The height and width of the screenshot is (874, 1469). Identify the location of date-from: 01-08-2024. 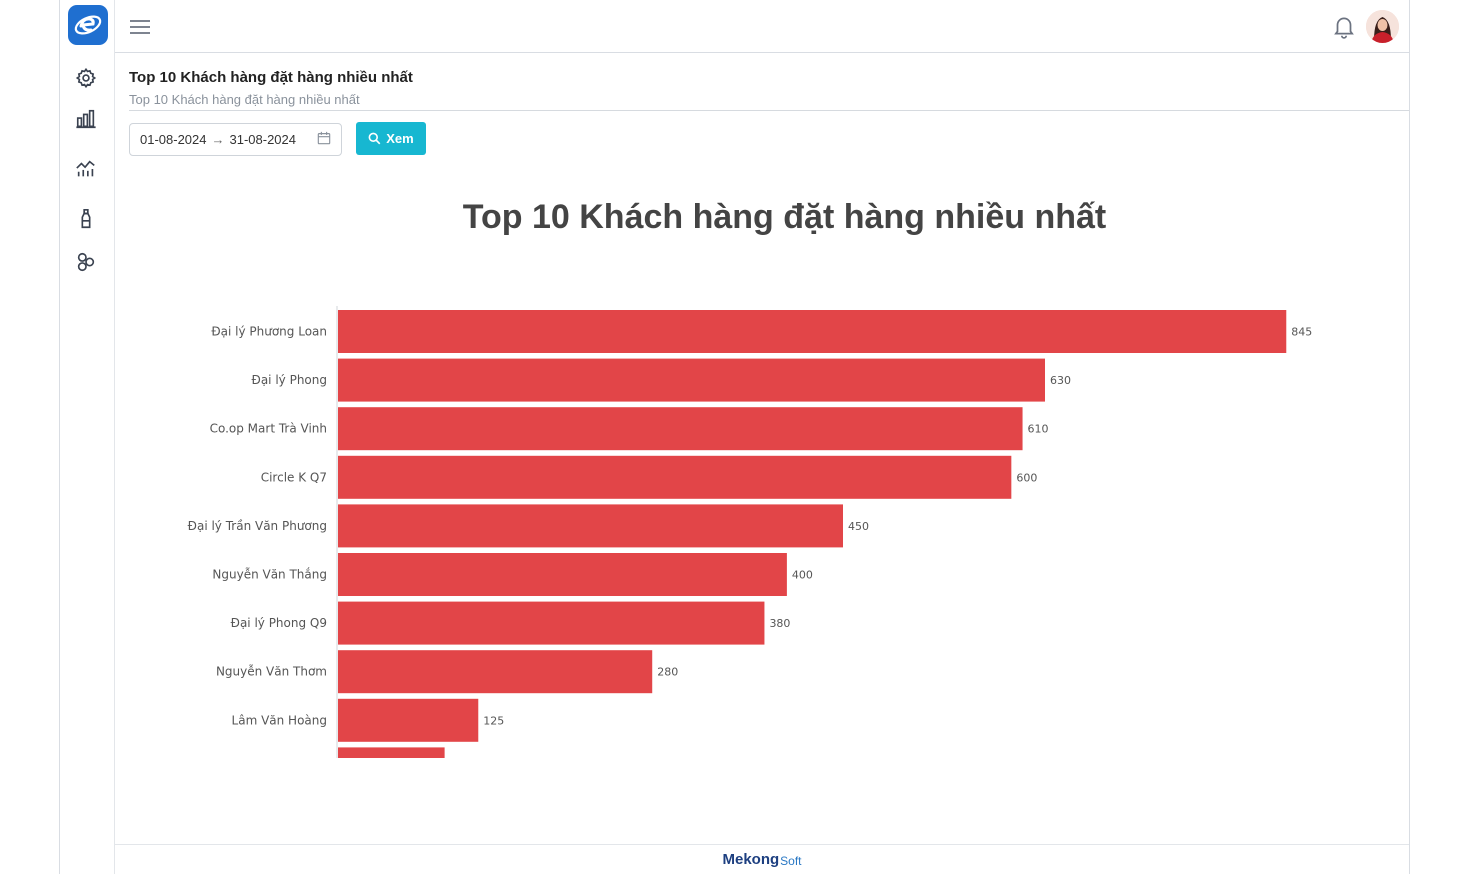
(173, 139).